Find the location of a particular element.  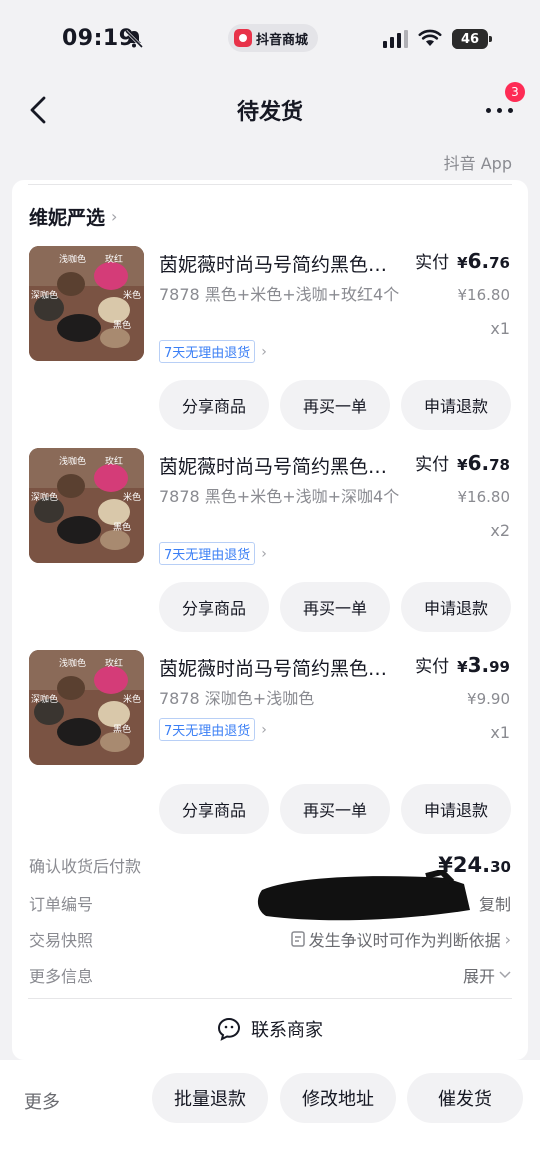

product-spec: 7878 黑色+米色+浅咖+玫红4个 is located at coordinates (279, 294).